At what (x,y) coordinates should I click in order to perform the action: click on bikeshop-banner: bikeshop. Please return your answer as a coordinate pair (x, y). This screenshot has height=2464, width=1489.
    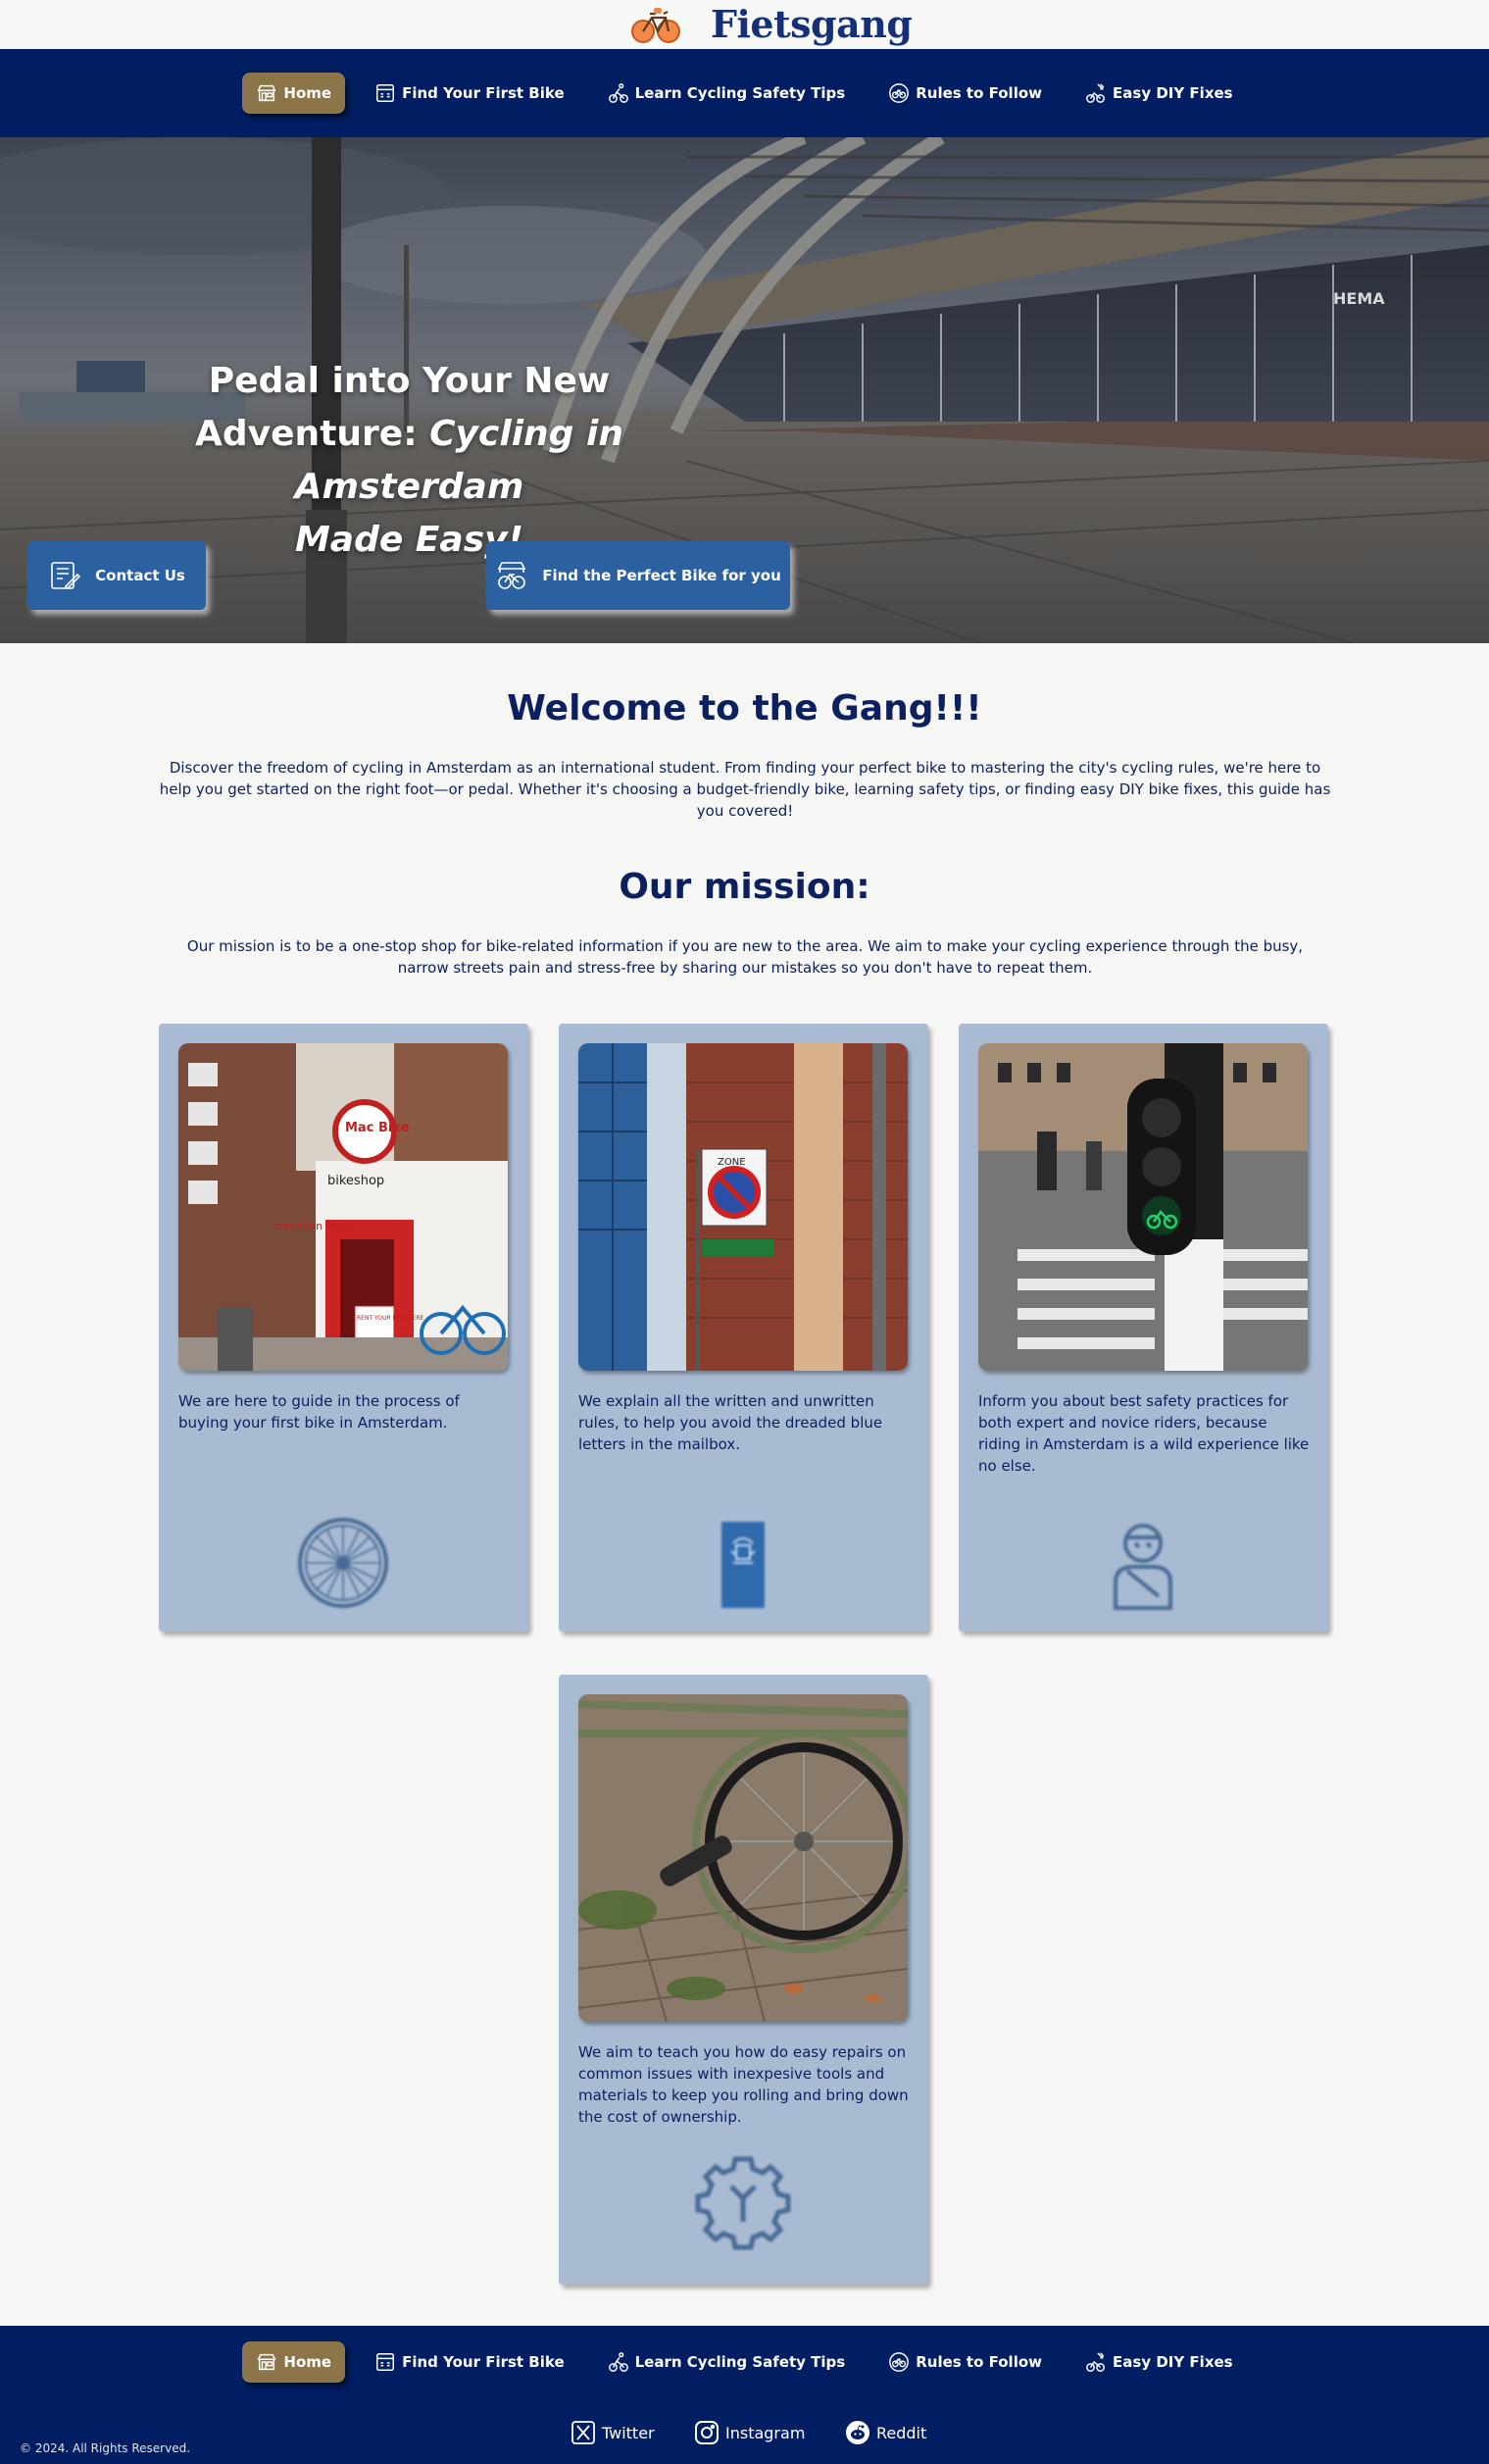
    Looking at the image, I should click on (355, 1181).